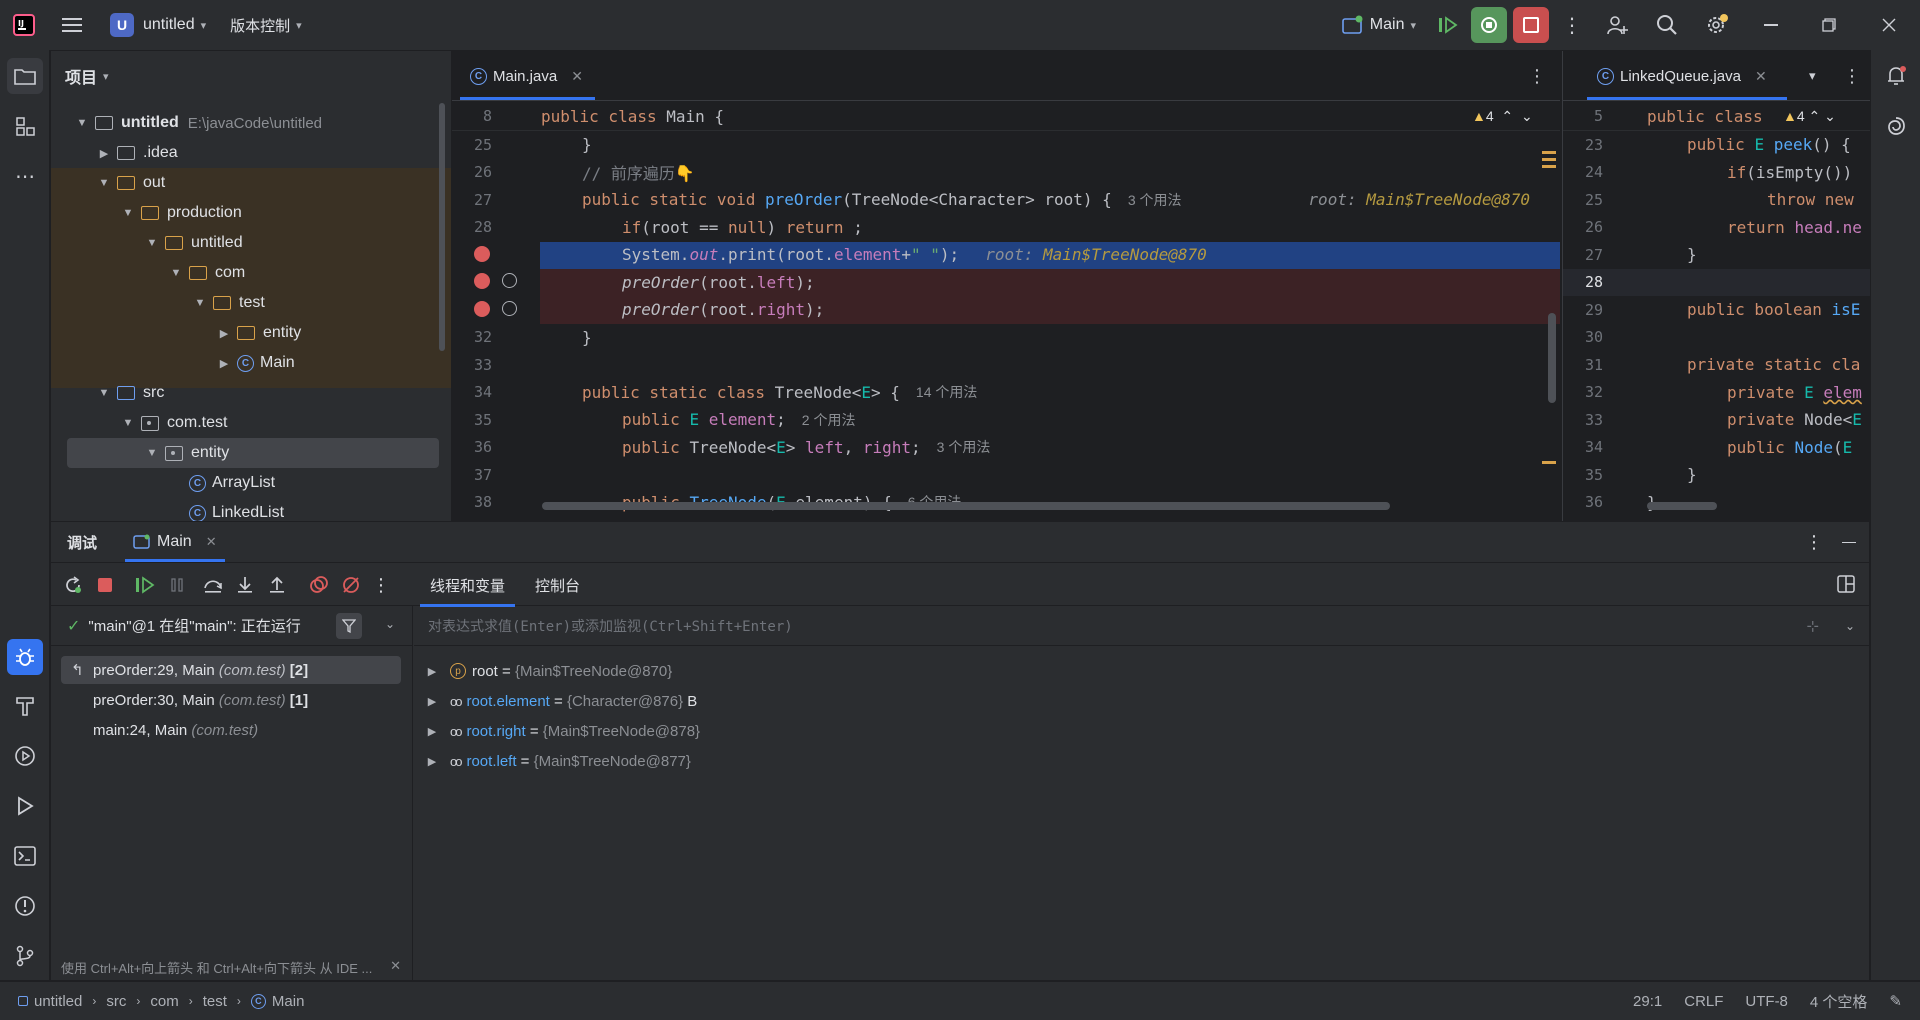 This screenshot has height=1020, width=1920. I want to click on project-panel-header: 项目 ▾, so click(251, 76).